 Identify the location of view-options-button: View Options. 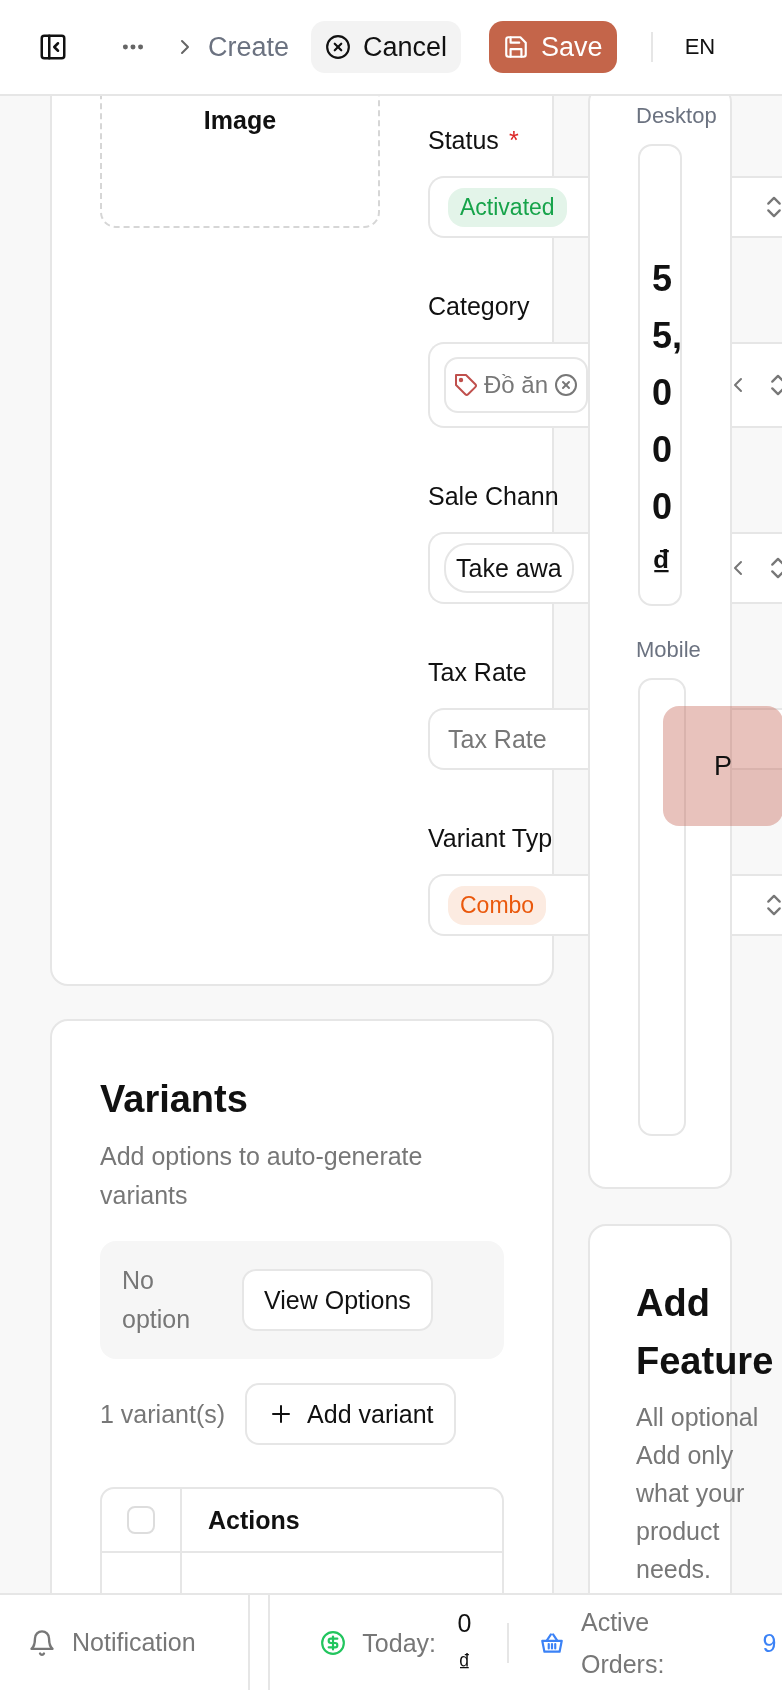
(337, 1300).